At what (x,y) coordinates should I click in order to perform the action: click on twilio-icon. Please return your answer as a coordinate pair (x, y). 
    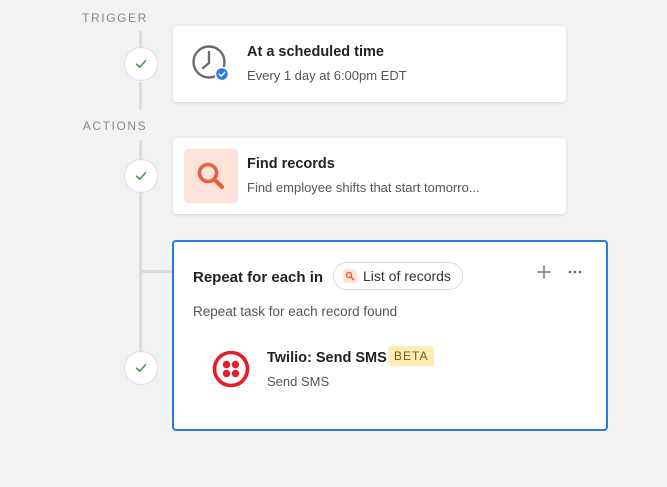
    Looking at the image, I should click on (231, 369).